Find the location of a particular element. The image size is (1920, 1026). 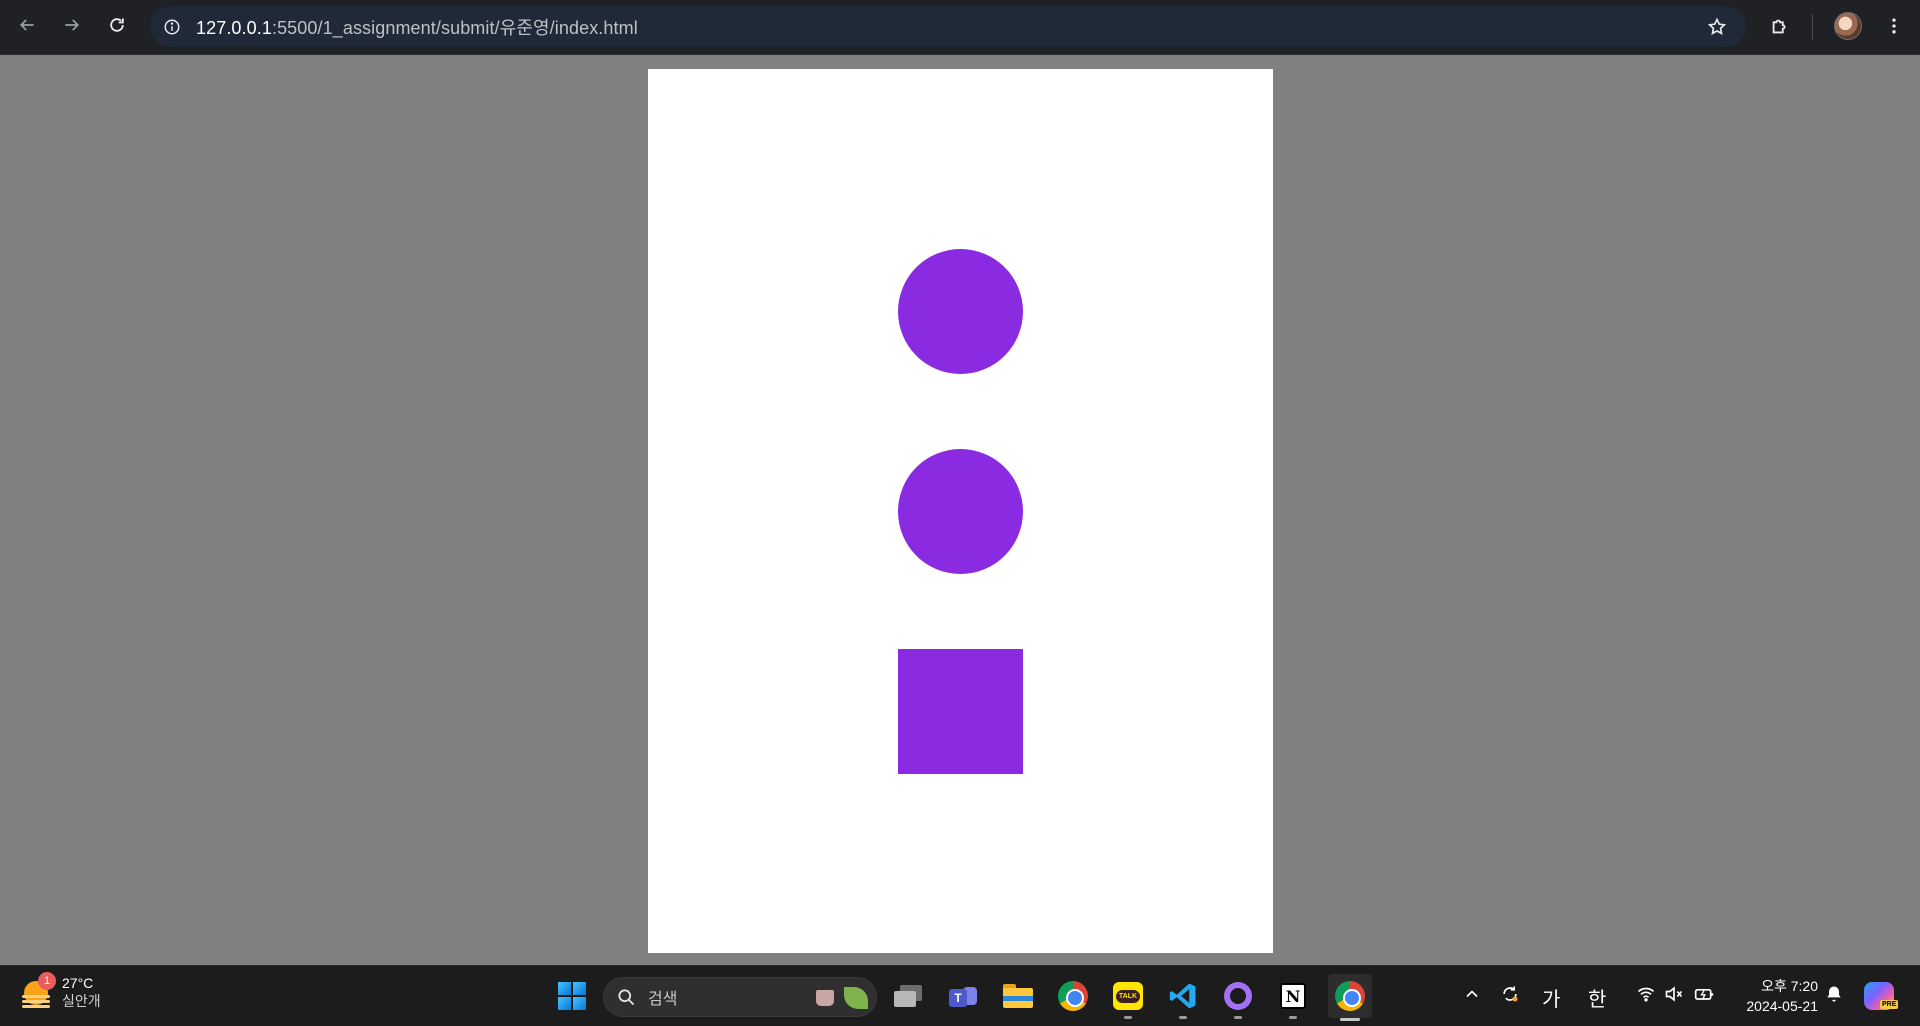

kakaotalk-icon: TALK is located at coordinates (1128, 996).